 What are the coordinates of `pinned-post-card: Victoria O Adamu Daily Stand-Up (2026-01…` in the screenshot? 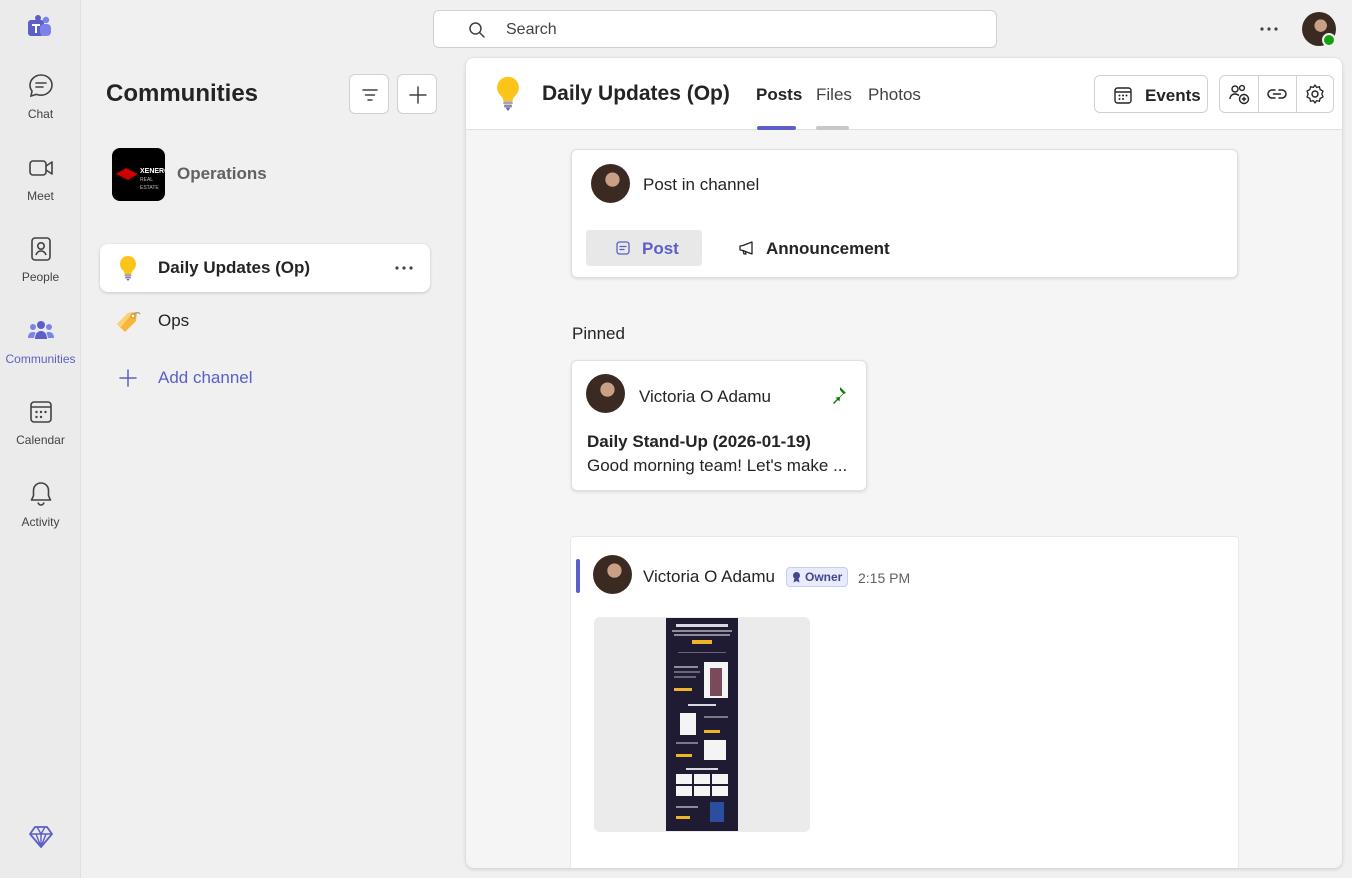 It's located at (719, 425).